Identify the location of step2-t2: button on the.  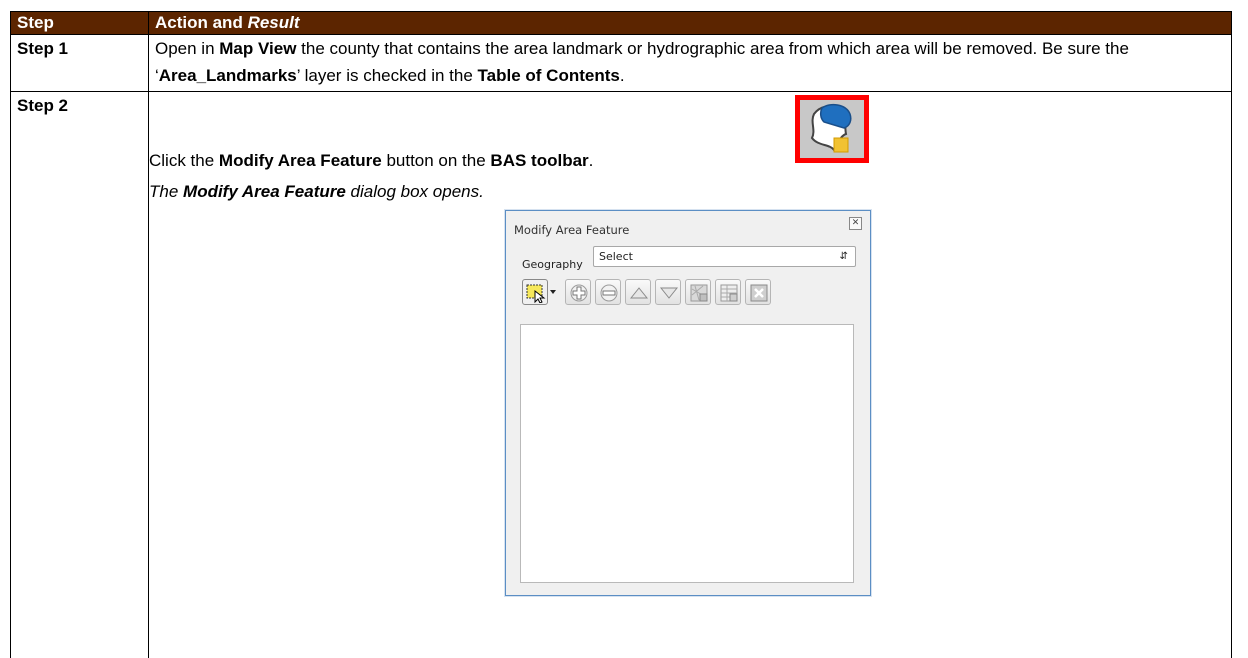
(436, 160).